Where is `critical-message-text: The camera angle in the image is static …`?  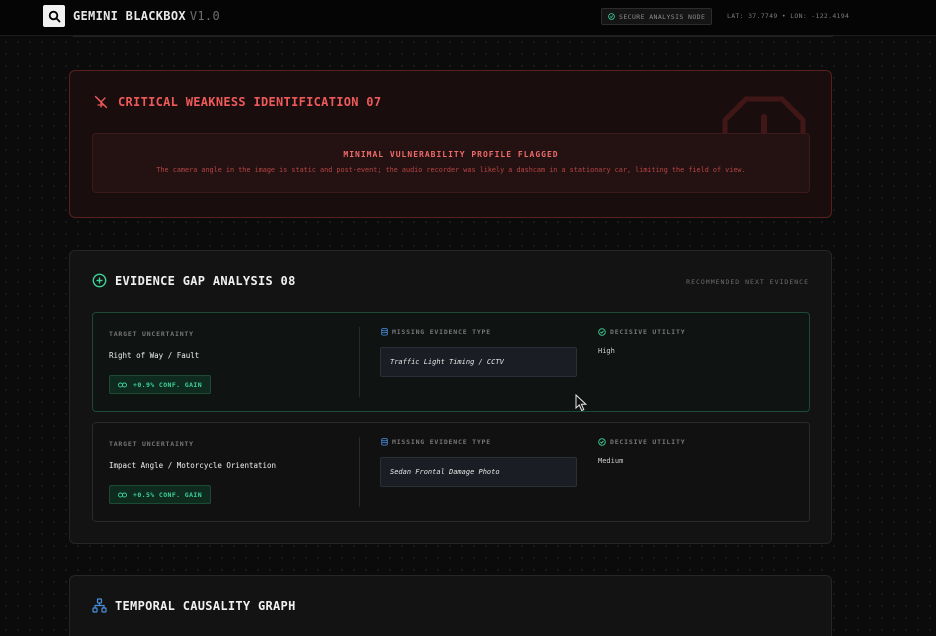
critical-message-text: The camera angle in the image is static … is located at coordinates (451, 170).